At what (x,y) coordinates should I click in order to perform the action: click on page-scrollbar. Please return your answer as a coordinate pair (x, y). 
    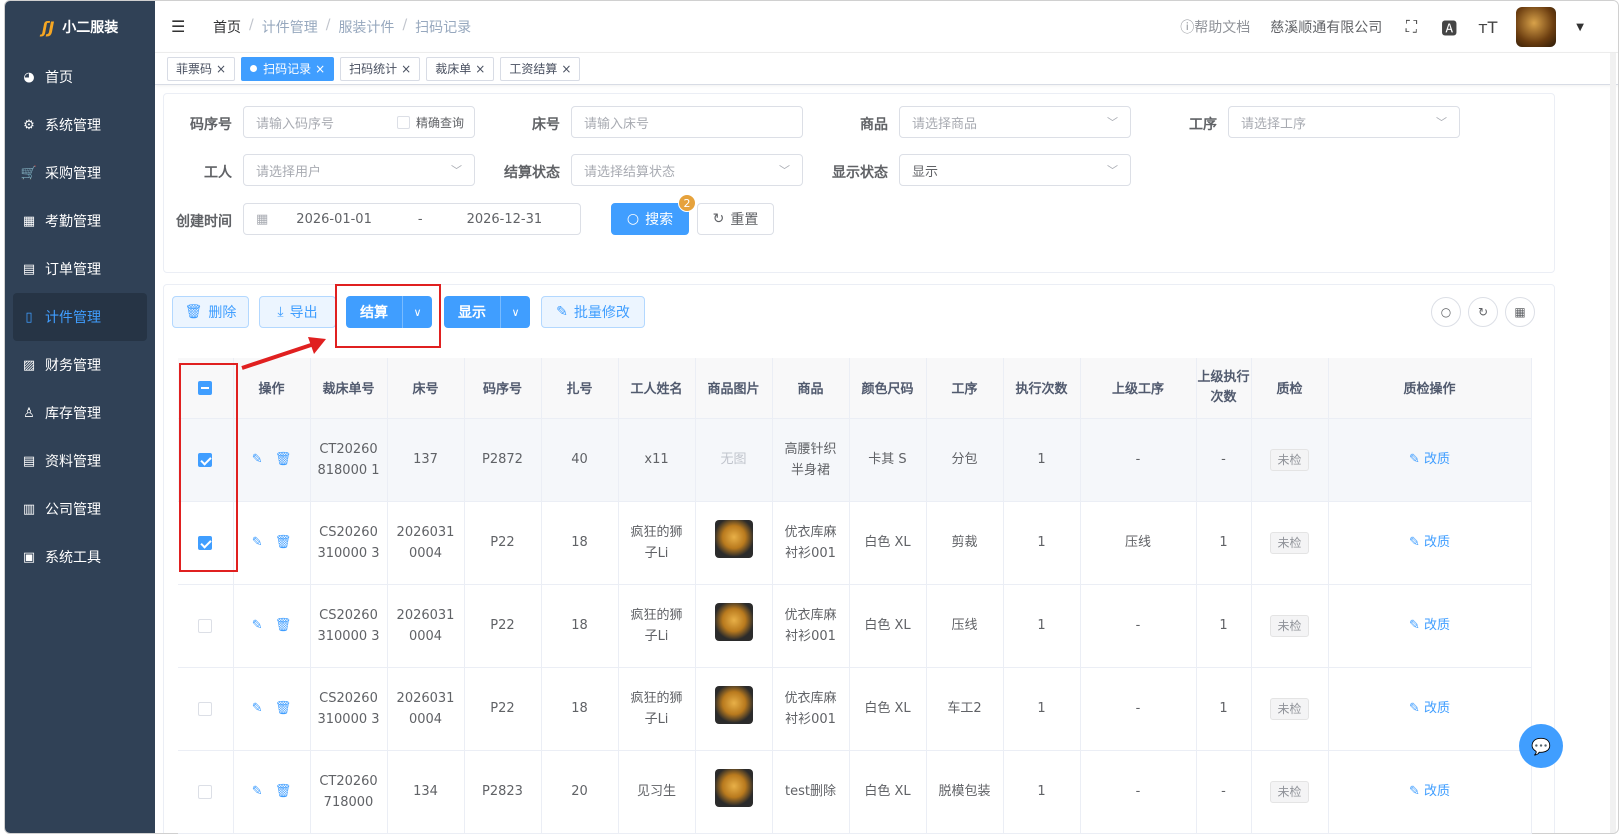
    Looking at the image, I should click on (1613, 443).